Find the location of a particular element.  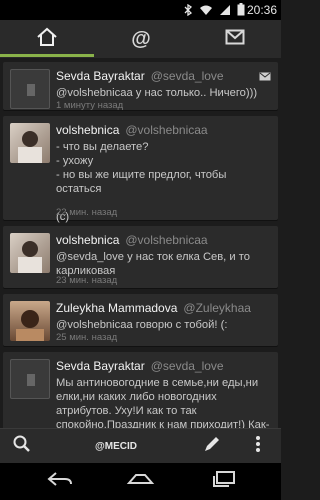

back-button is located at coordinates (60, 481).